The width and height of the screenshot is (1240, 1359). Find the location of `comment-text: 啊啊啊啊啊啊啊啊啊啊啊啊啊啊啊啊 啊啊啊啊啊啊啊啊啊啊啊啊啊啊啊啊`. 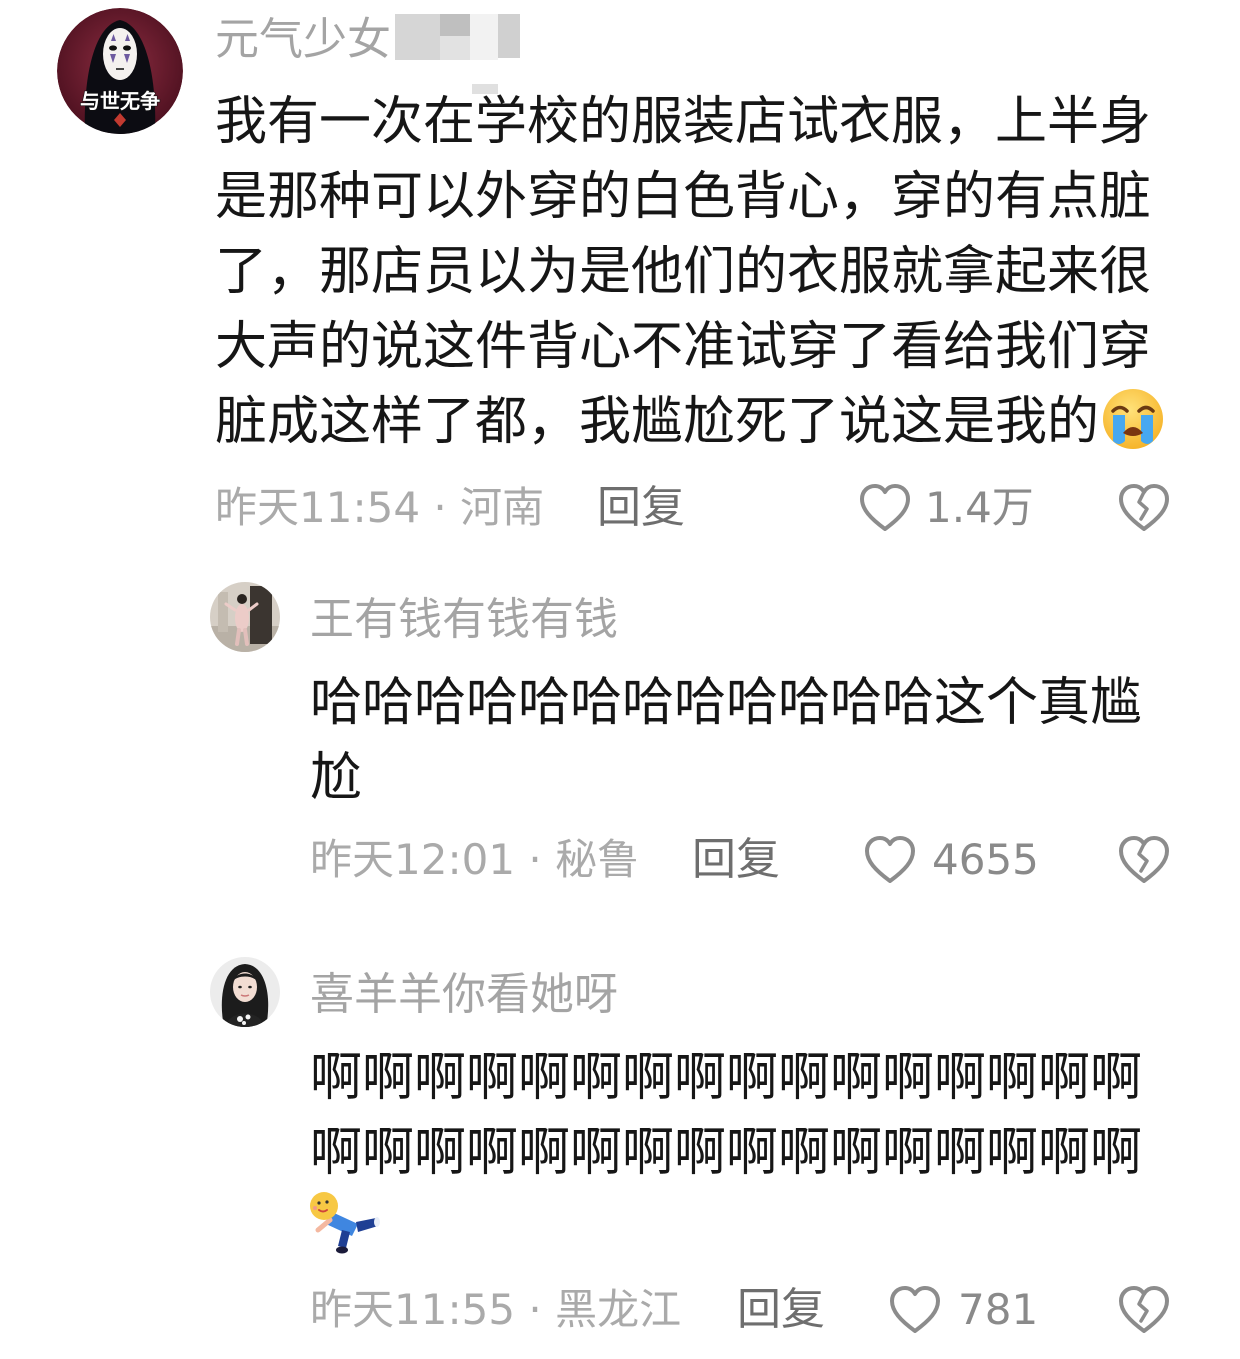

comment-text: 啊啊啊啊啊啊啊啊啊啊啊啊啊啊啊啊 啊啊啊啊啊啊啊啊啊啊啊啊啊啊啊啊 is located at coordinates (726, 1116).